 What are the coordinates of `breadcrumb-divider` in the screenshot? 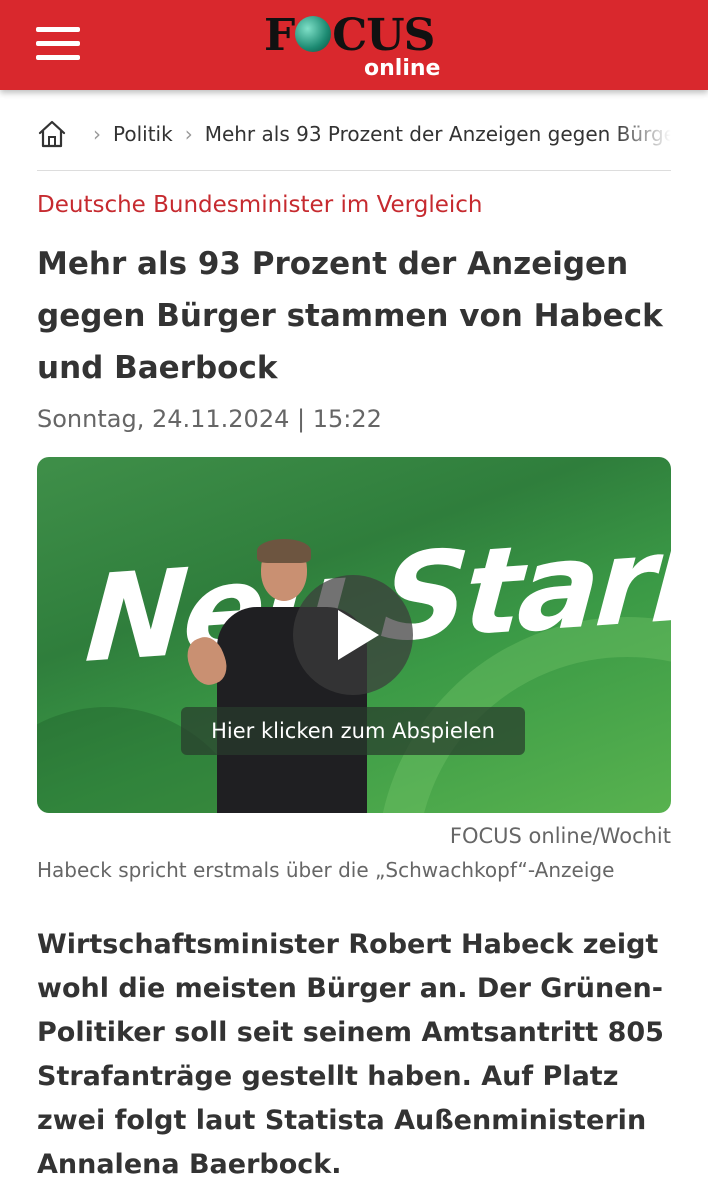 It's located at (354, 170).